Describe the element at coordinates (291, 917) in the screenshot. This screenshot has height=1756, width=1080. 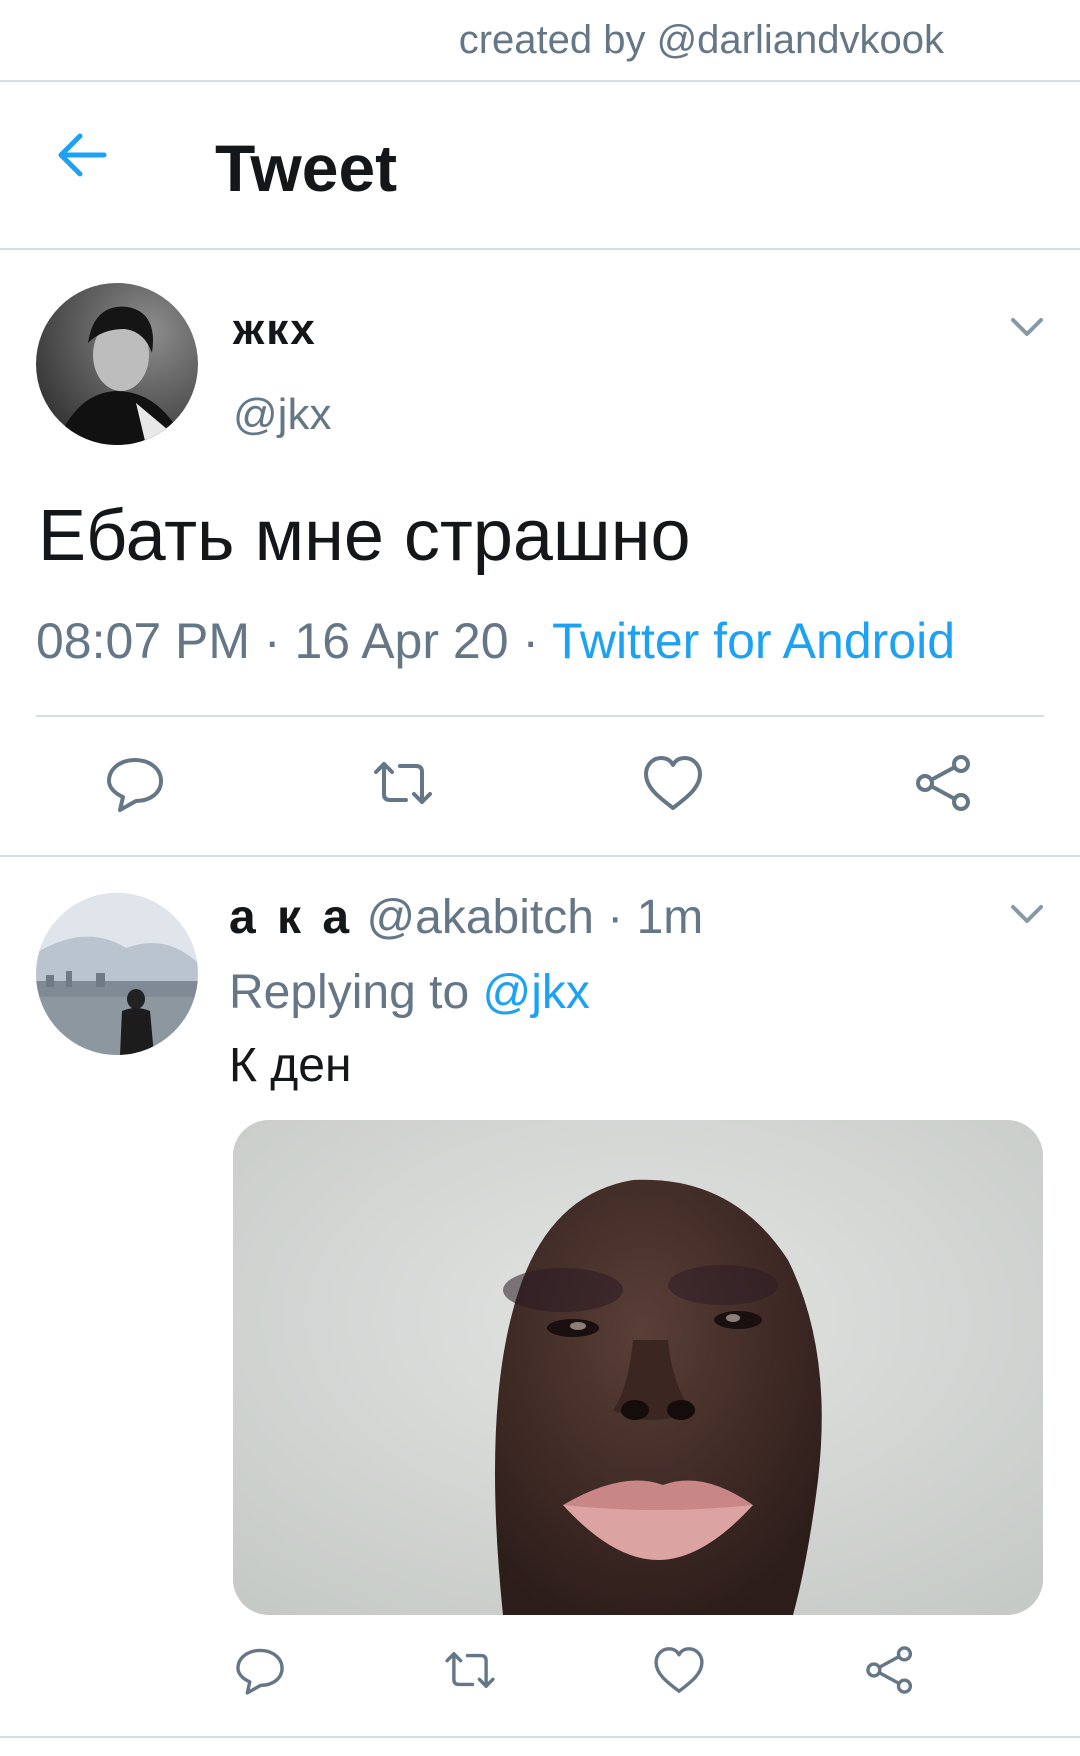
I see `reply-author-name: а к а` at that location.